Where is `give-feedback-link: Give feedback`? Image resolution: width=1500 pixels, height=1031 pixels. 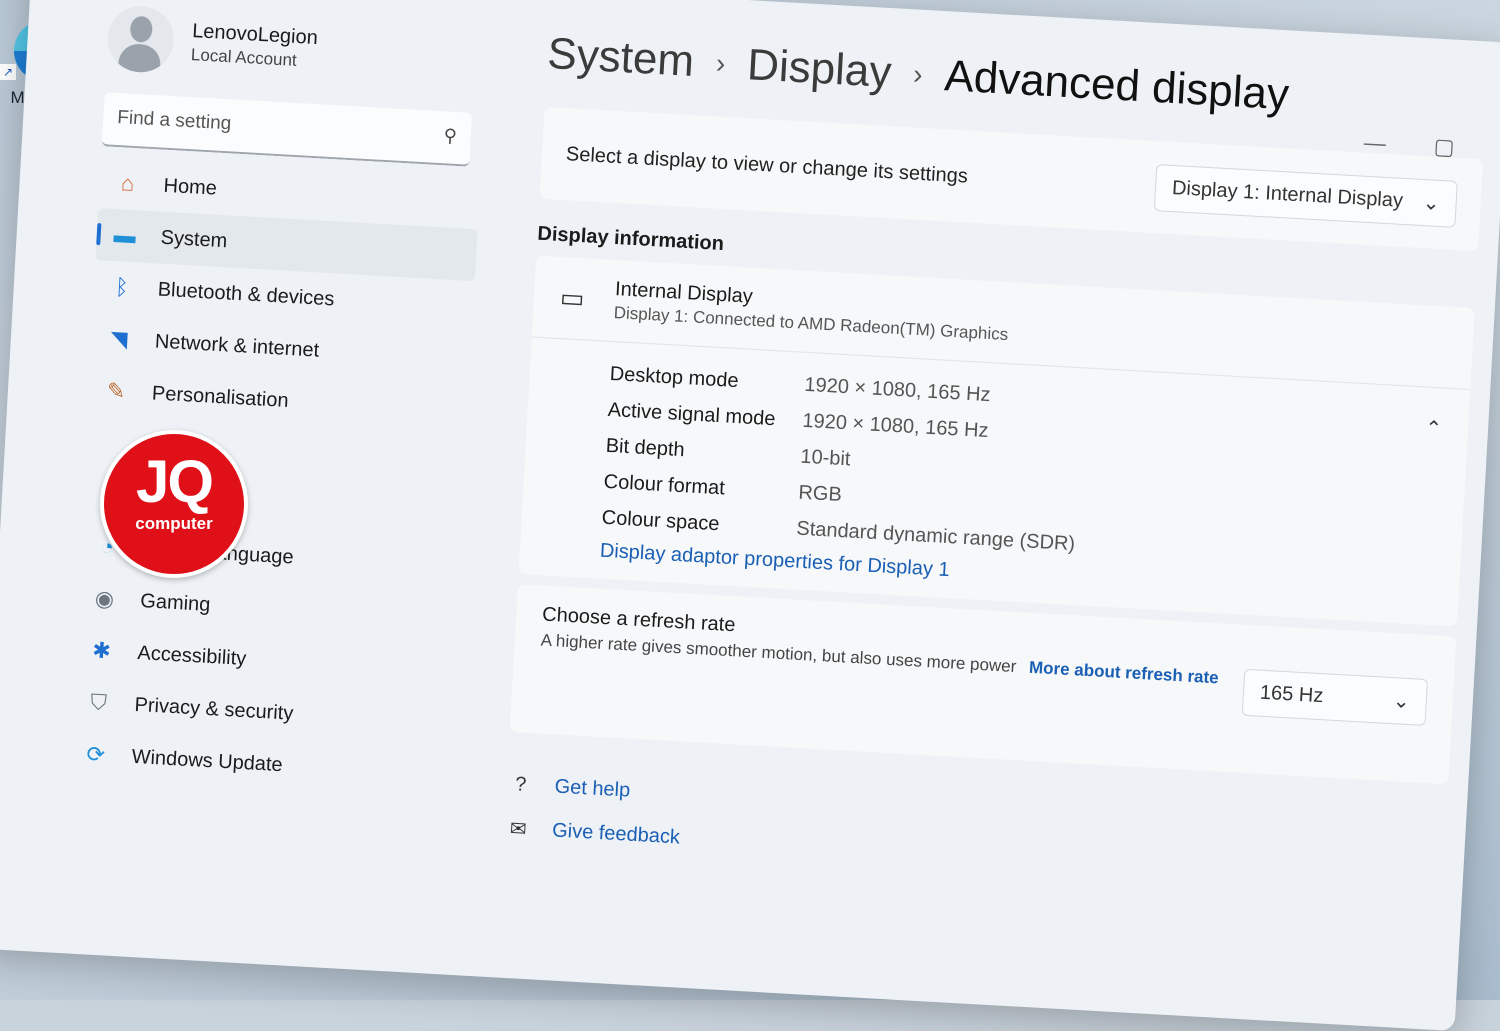 give-feedback-link: Give feedback is located at coordinates (616, 834).